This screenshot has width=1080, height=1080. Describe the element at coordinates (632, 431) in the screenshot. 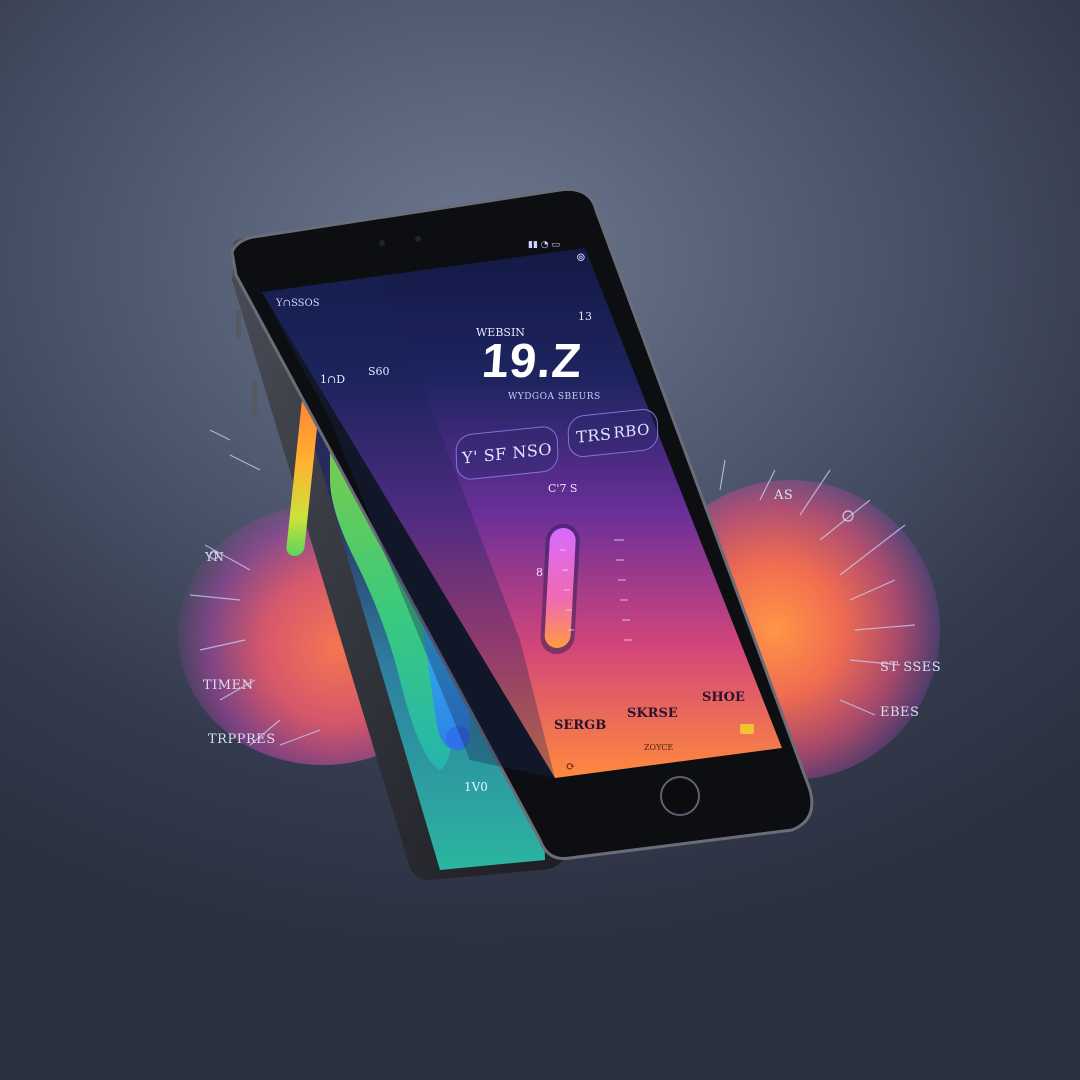

I see `mode-button-right-badge: RBO` at that location.